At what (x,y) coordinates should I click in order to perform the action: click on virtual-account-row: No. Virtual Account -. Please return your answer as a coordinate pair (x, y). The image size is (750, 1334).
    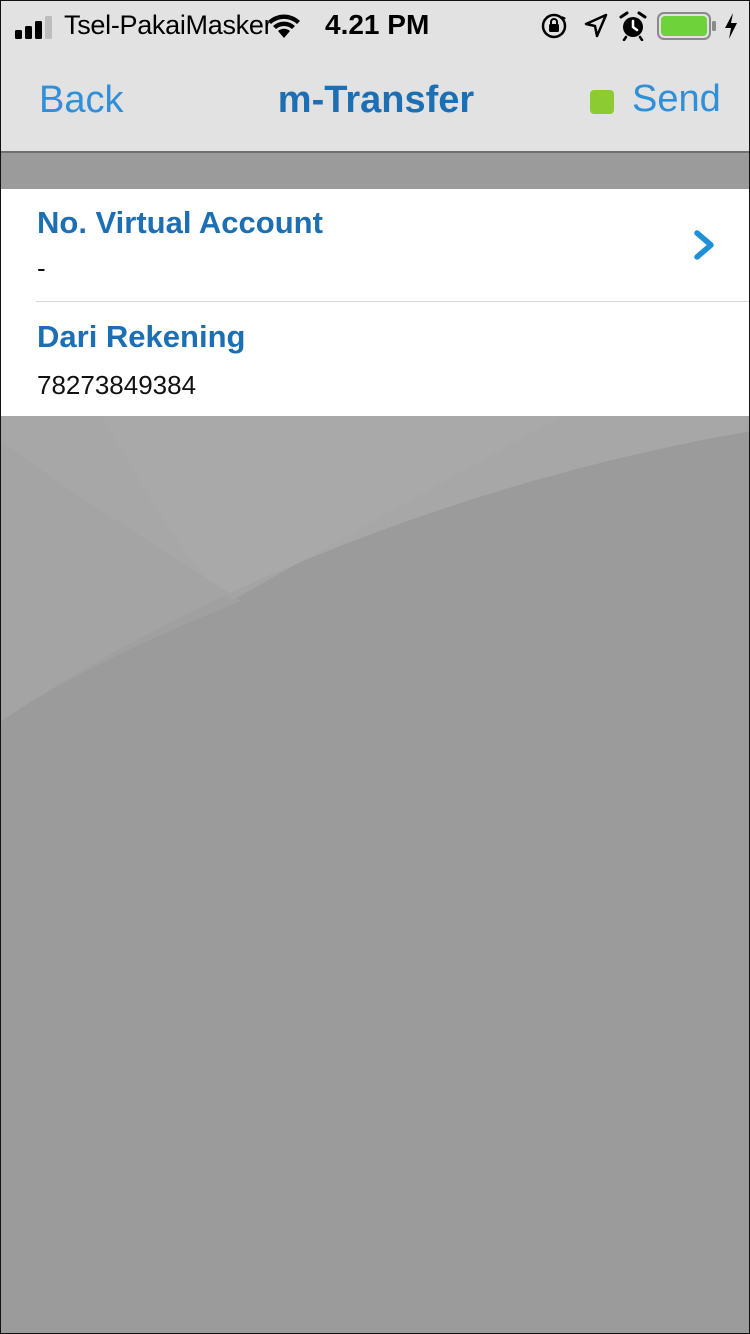
    Looking at the image, I should click on (375, 245).